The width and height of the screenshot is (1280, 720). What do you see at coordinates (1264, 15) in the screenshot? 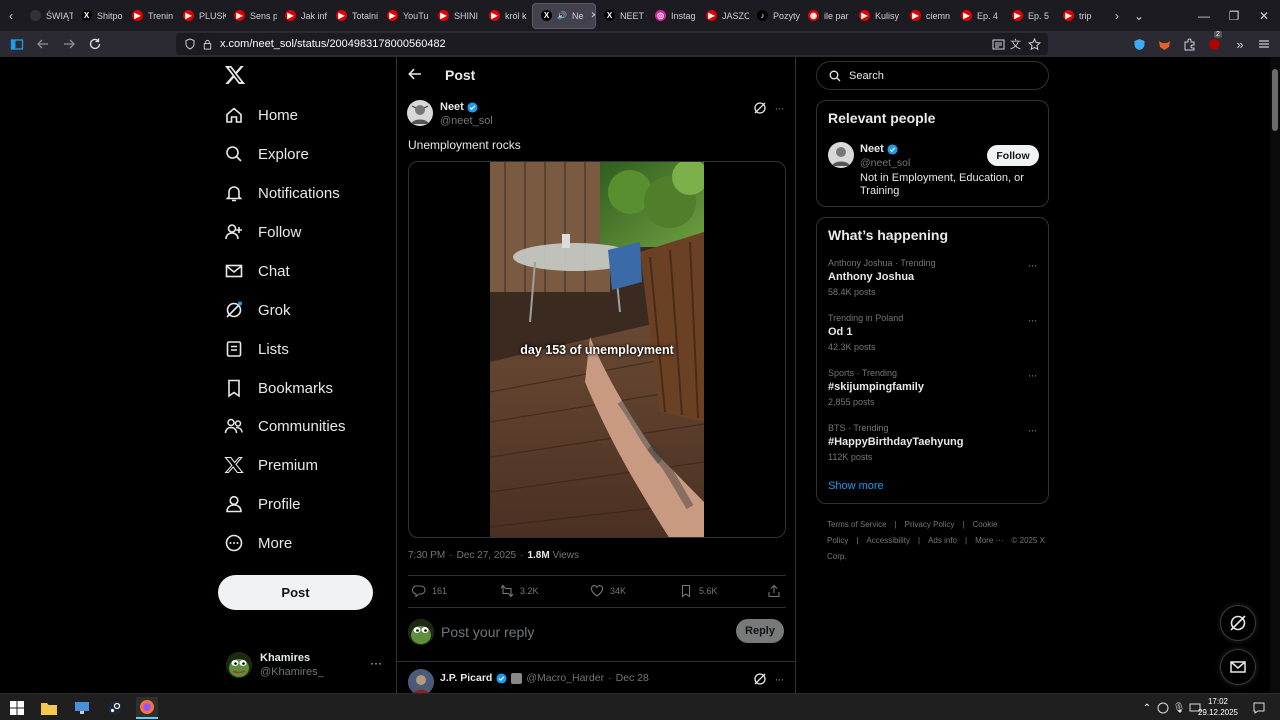
I see `close-window-button: ✕` at bounding box center [1264, 15].